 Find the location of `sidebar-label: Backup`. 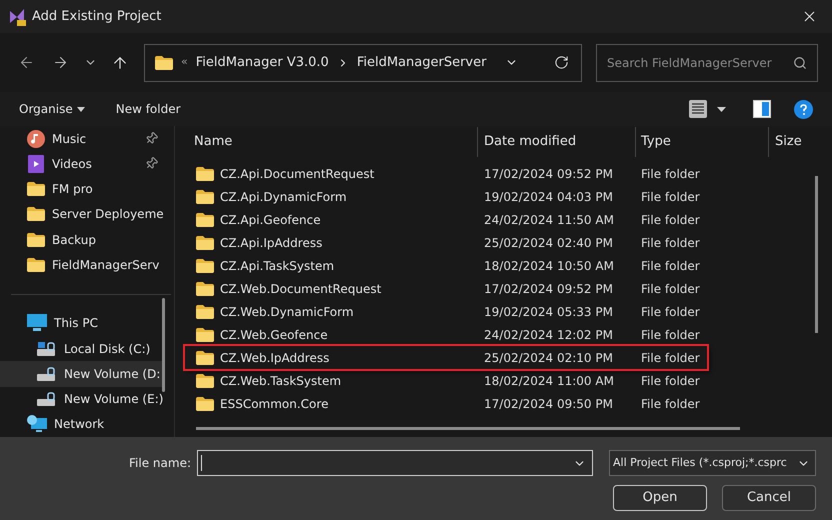

sidebar-label: Backup is located at coordinates (74, 240).